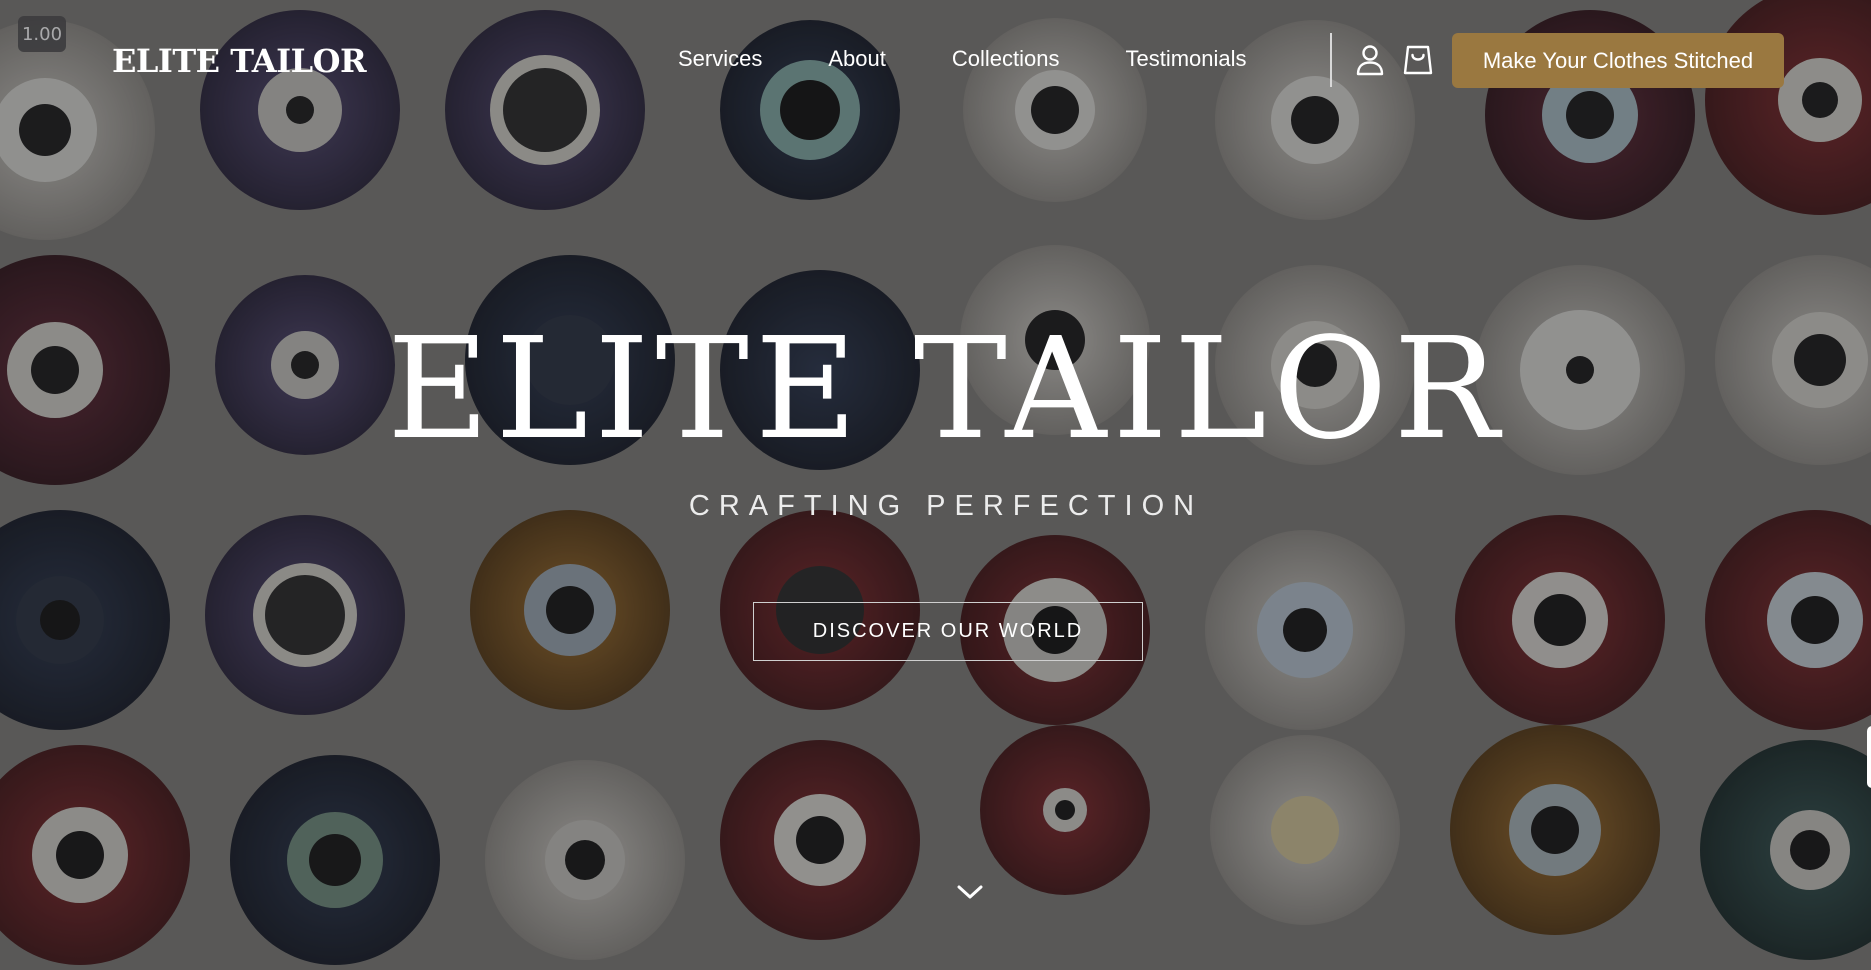  I want to click on cart-button, so click(1418, 60).